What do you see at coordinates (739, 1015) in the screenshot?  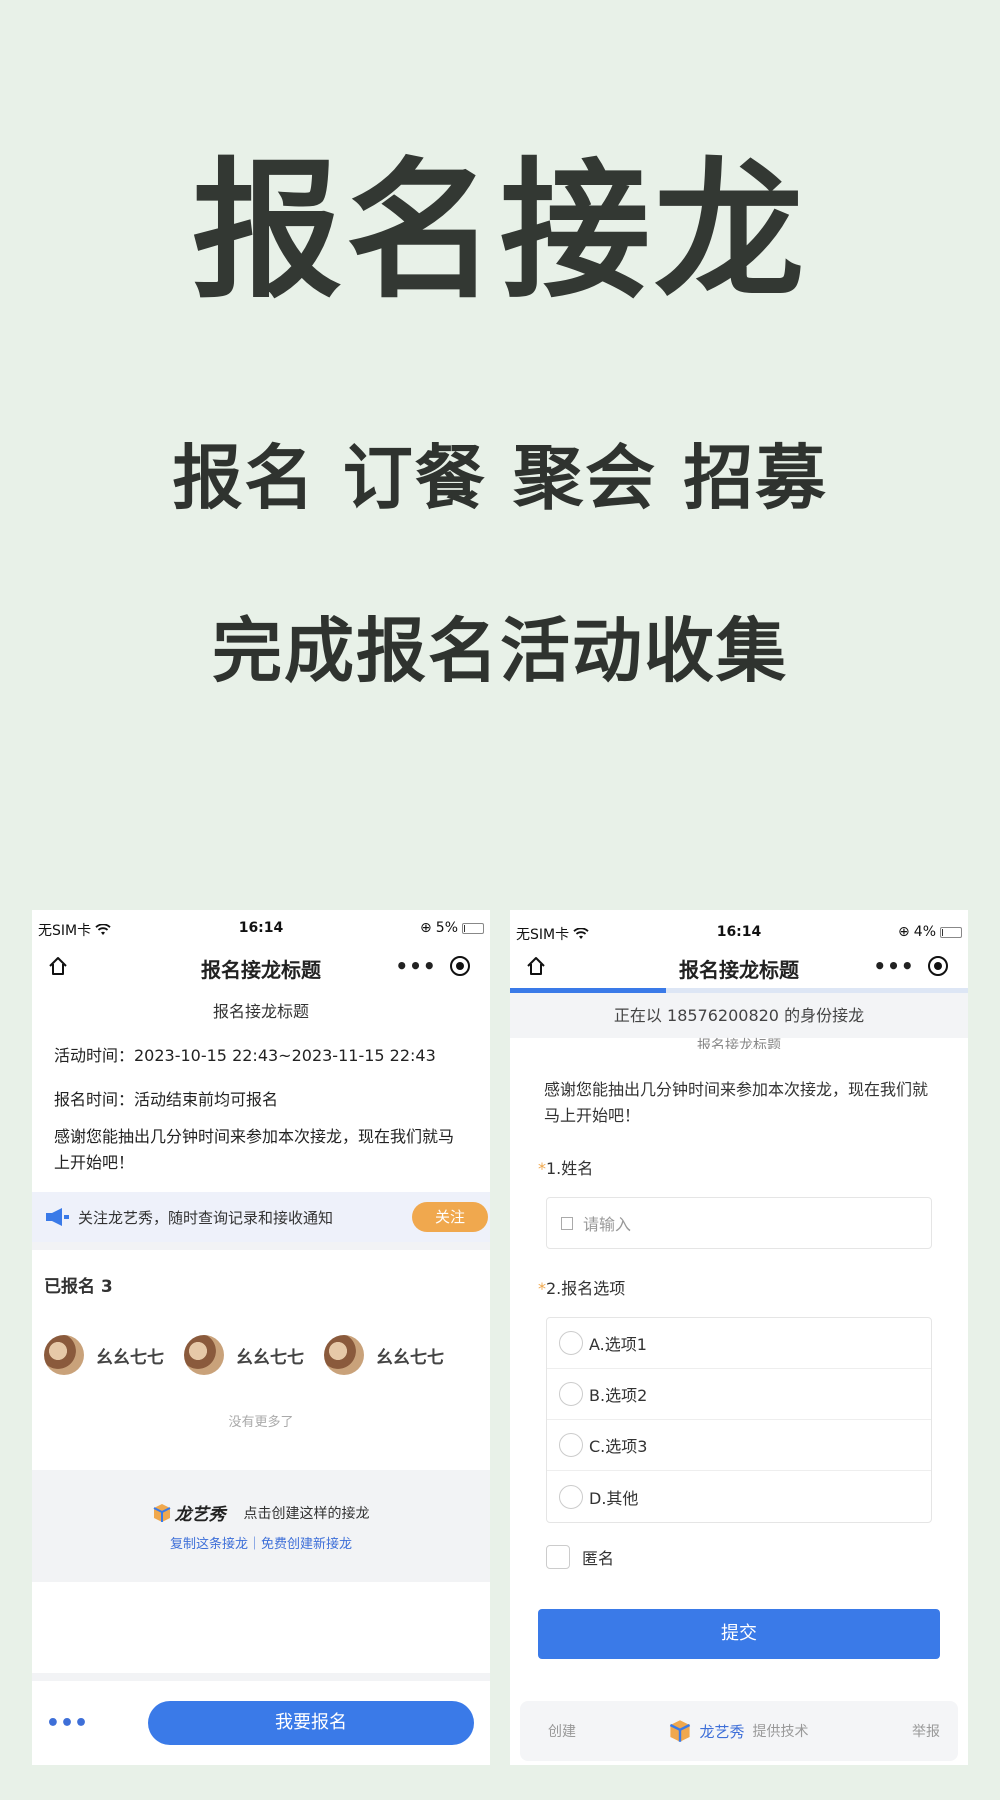 I see `identity-banner: 正在以 18576200820 的身份接龙` at bounding box center [739, 1015].